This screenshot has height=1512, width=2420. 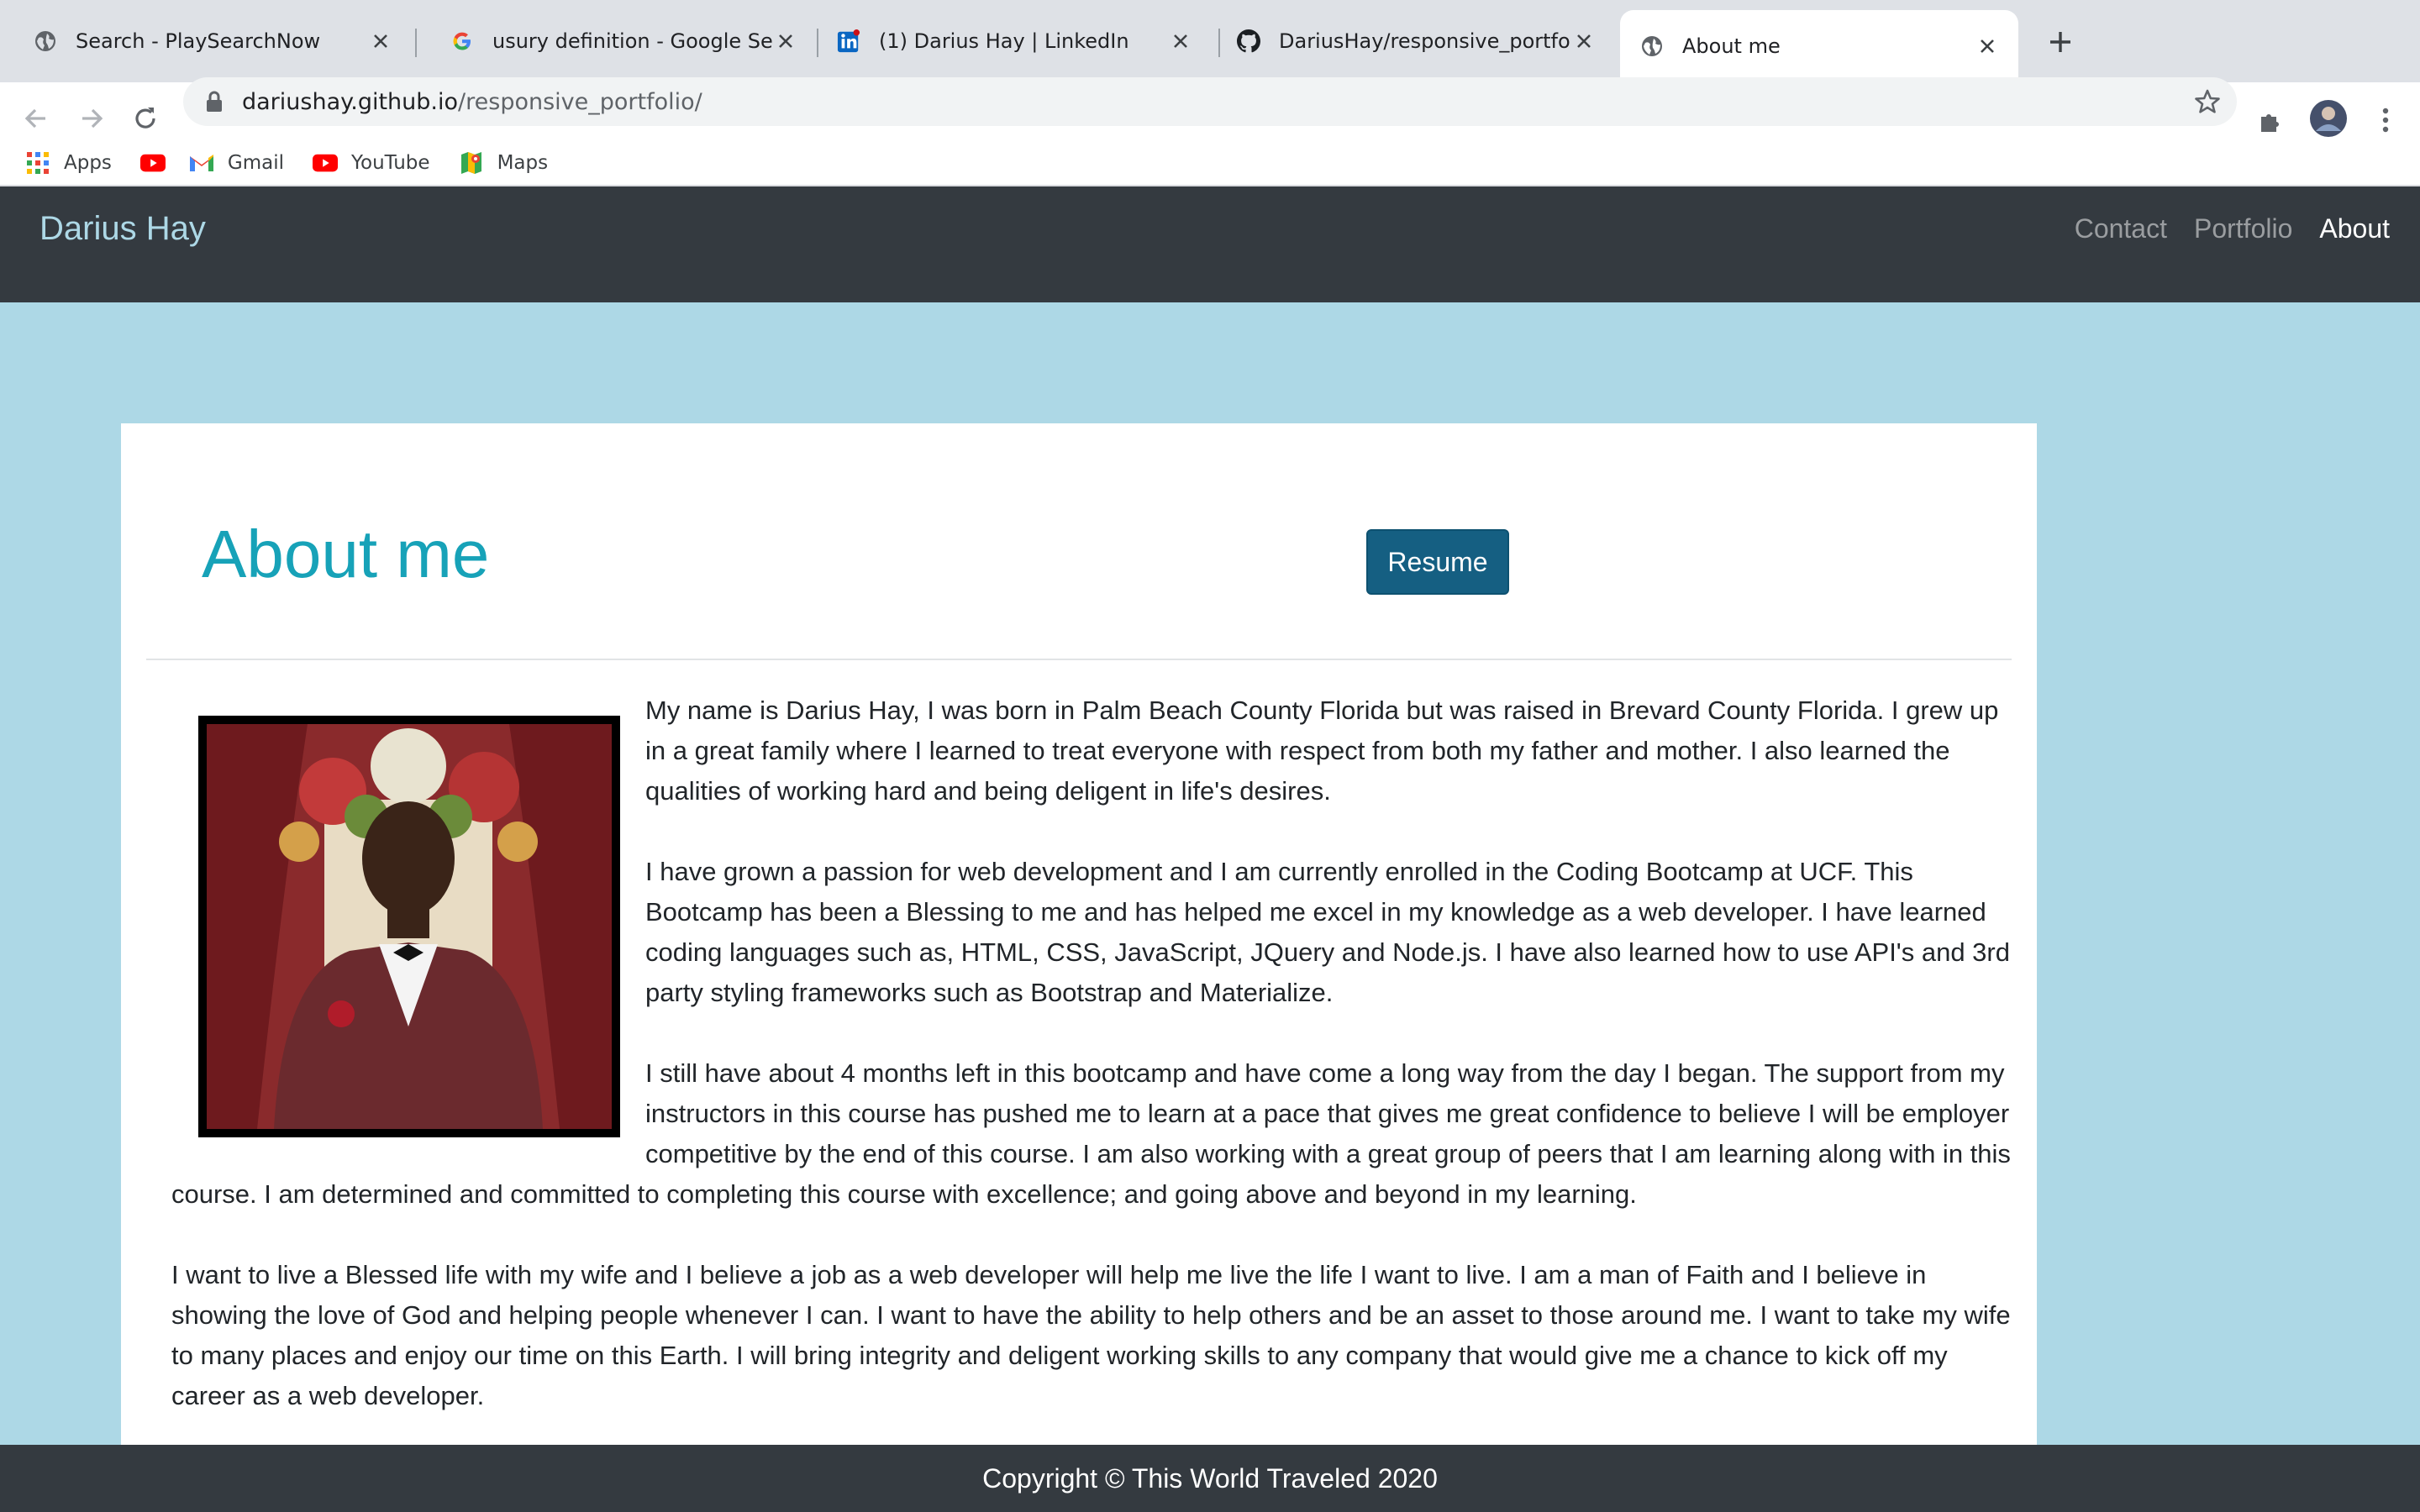 What do you see at coordinates (1248, 41) in the screenshot?
I see `github-icon` at bounding box center [1248, 41].